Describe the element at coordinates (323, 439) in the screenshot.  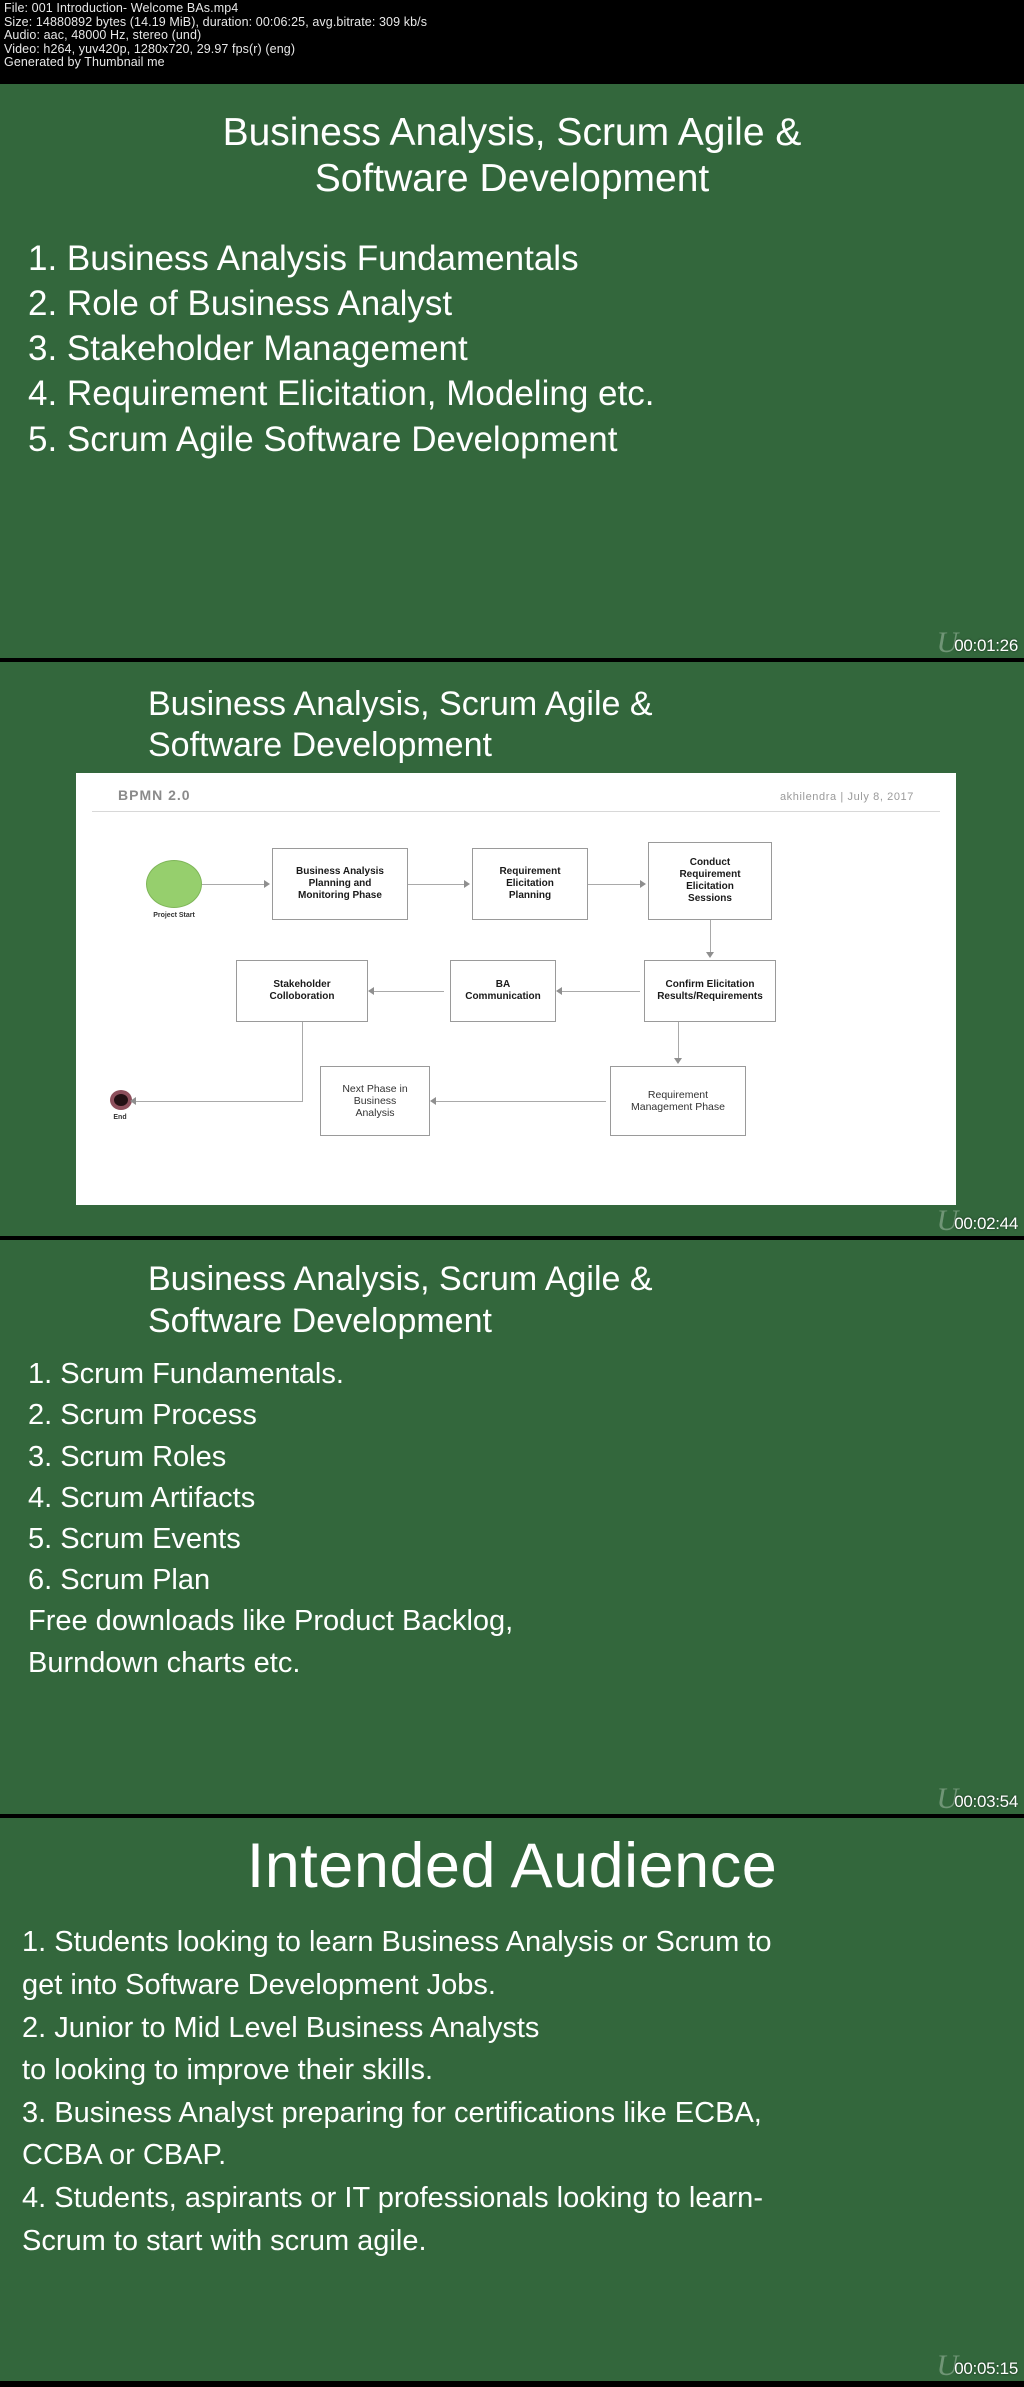
I see `list-item: 5. Scrum Agile Software Development` at that location.